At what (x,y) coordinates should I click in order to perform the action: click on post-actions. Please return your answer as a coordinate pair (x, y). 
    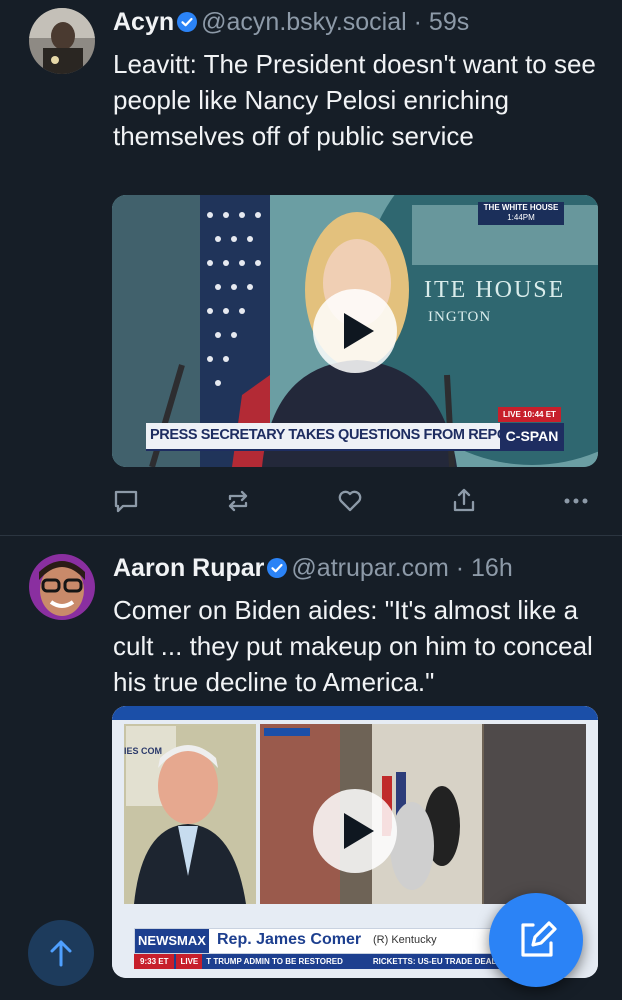
    Looking at the image, I should click on (351, 502).